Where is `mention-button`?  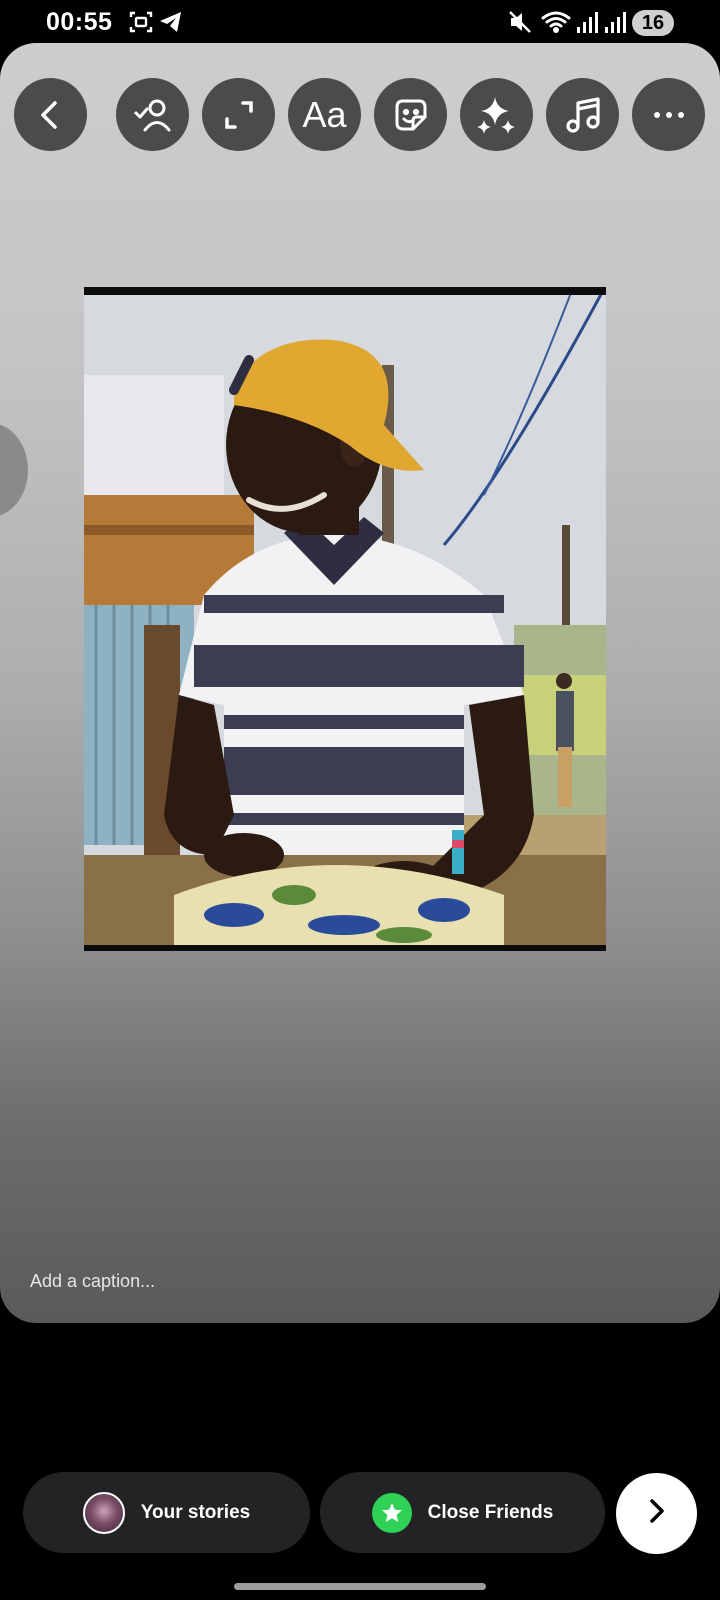 mention-button is located at coordinates (152, 114).